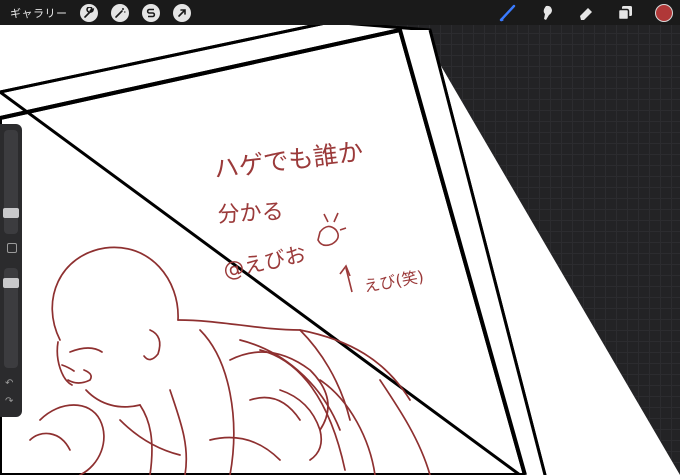 Image resolution: width=680 pixels, height=475 pixels. I want to click on arrow-cursor-icon, so click(181, 12).